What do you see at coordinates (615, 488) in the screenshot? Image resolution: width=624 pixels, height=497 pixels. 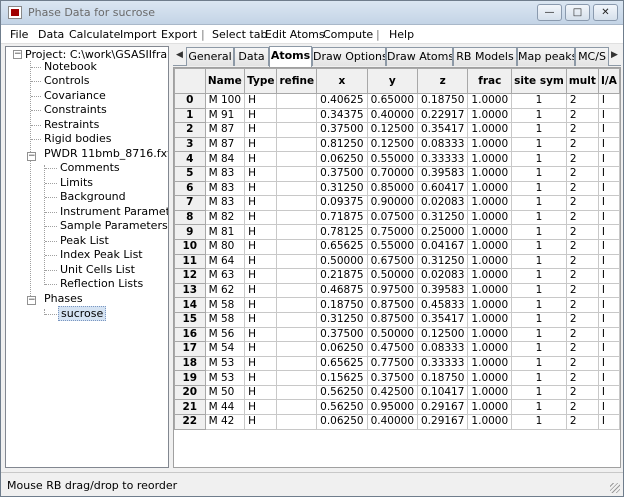 I see `resize-grip-icon` at bounding box center [615, 488].